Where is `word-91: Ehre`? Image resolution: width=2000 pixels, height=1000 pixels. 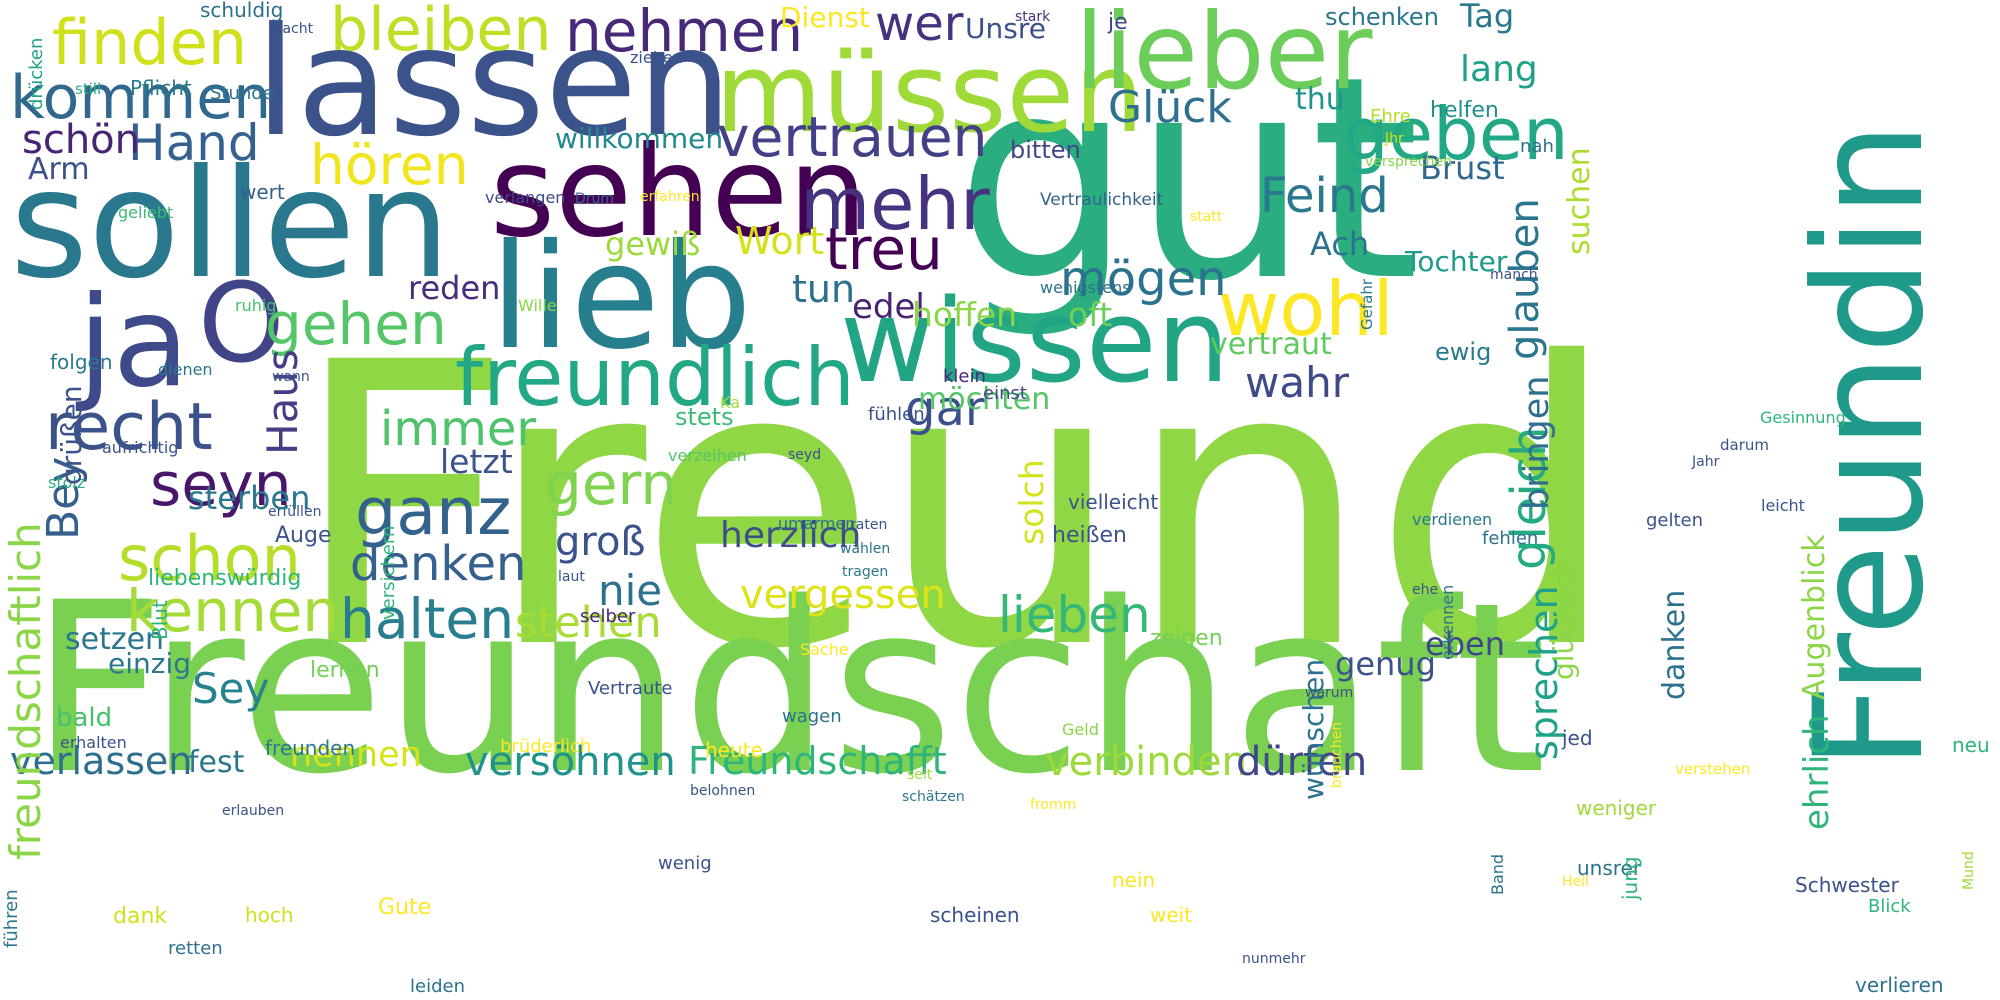
word-91: Ehre is located at coordinates (1390, 116).